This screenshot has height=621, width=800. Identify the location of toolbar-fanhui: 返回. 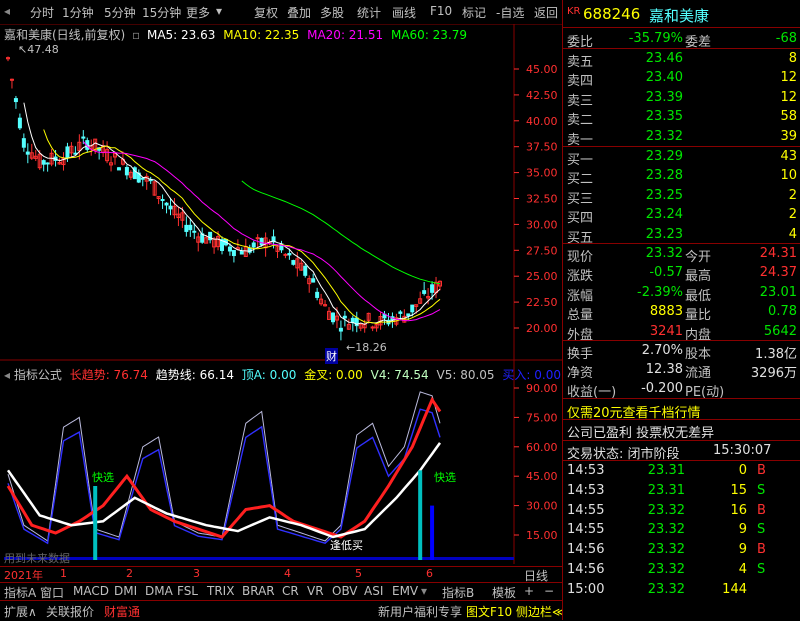
(546, 12).